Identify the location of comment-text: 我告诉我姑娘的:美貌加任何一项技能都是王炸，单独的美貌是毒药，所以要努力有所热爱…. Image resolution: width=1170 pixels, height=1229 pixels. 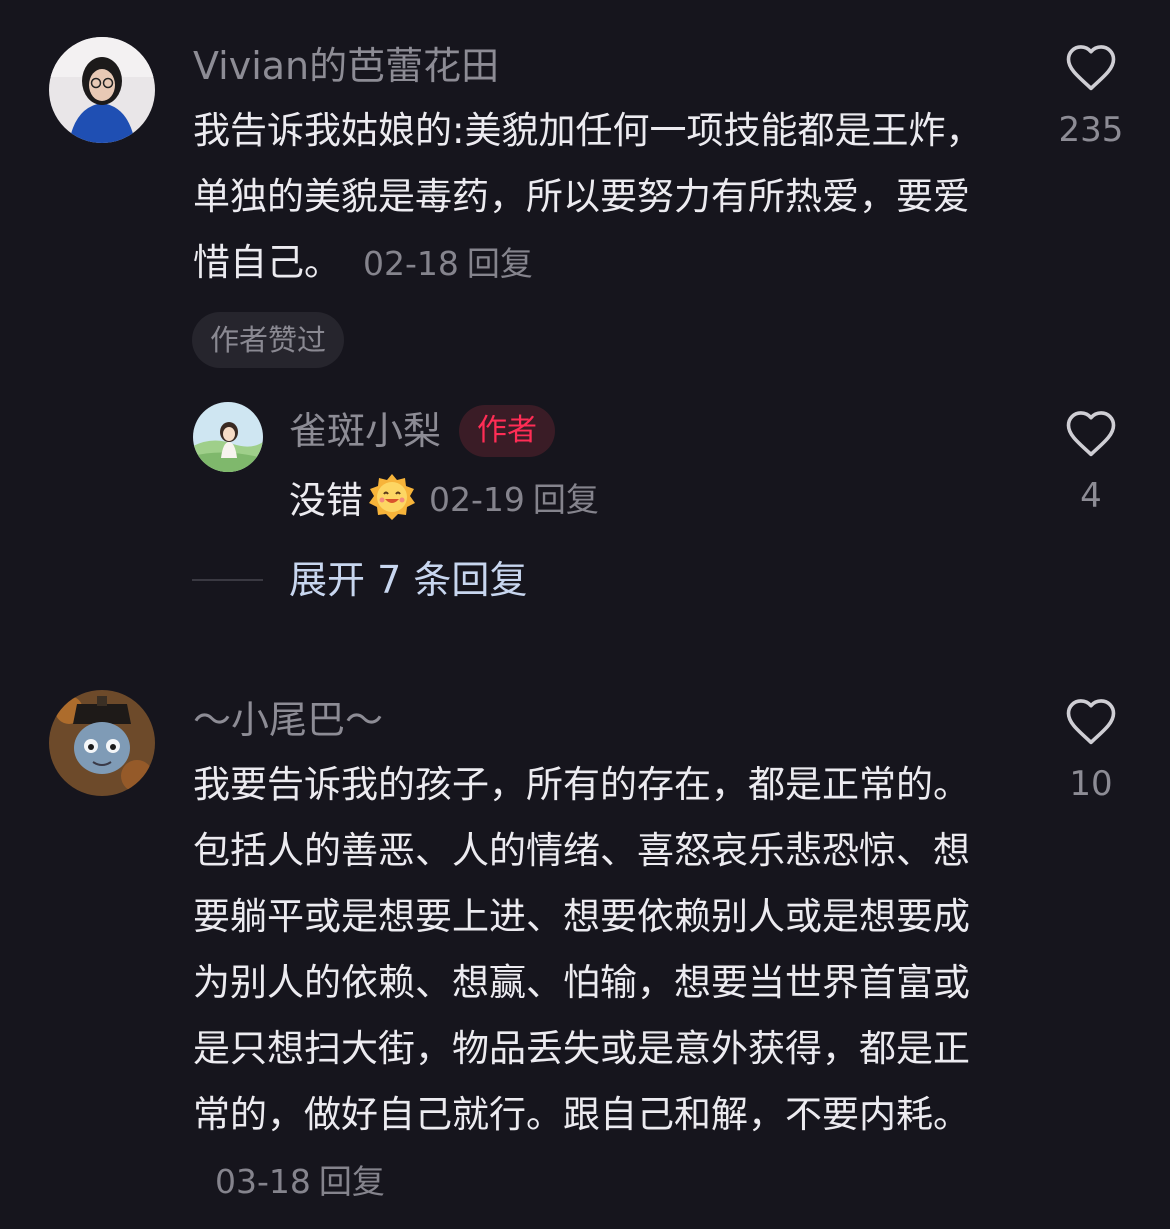
(598, 197).